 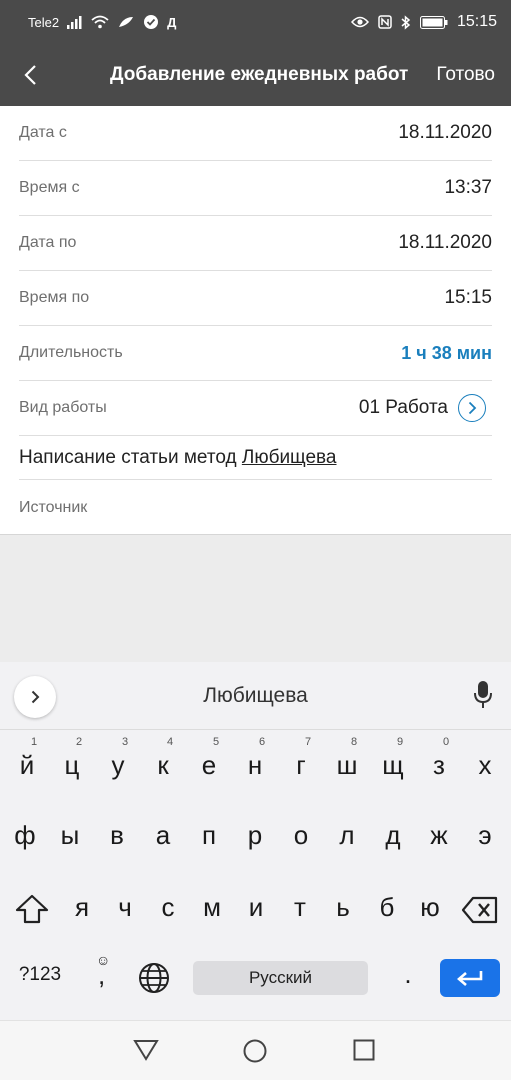 I want to click on description-input: Написание статьи метод Любищева, so click(x=255, y=458).